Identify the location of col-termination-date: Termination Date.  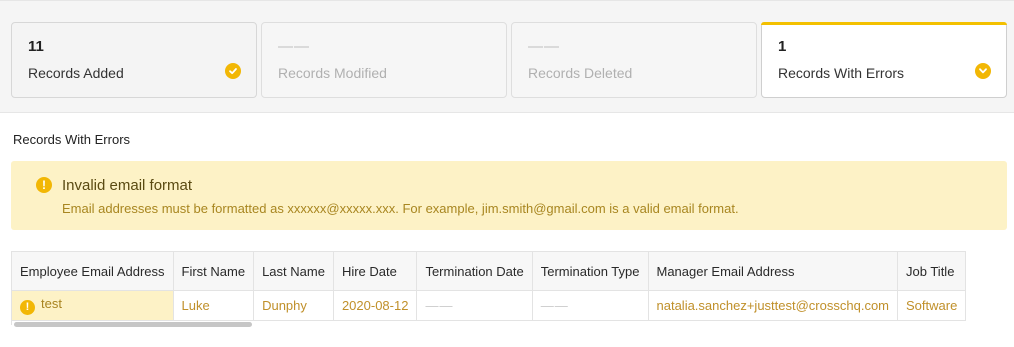
(474, 271).